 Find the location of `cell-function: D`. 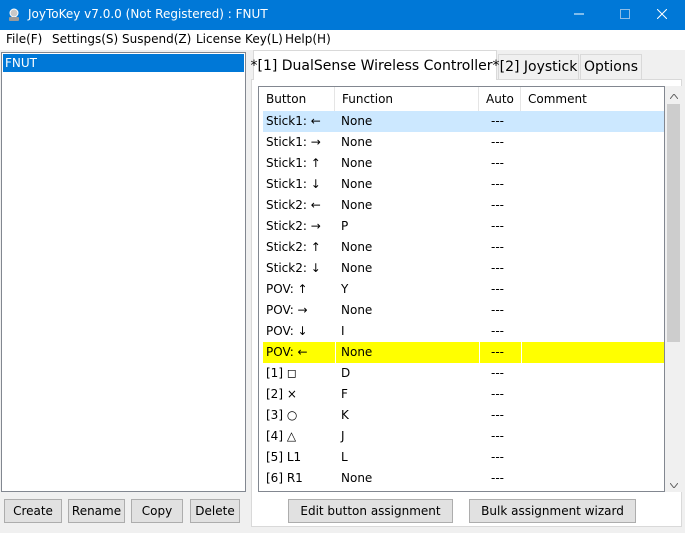

cell-function: D is located at coordinates (346, 373).